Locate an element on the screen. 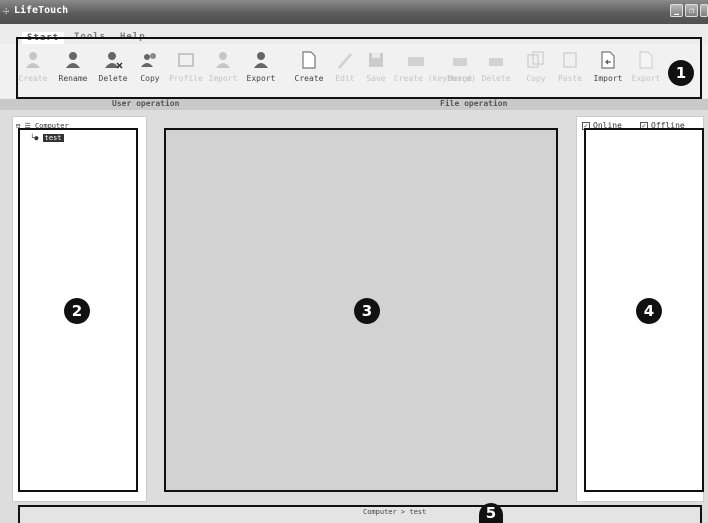  restore-button: ❐ is located at coordinates (691, 10).